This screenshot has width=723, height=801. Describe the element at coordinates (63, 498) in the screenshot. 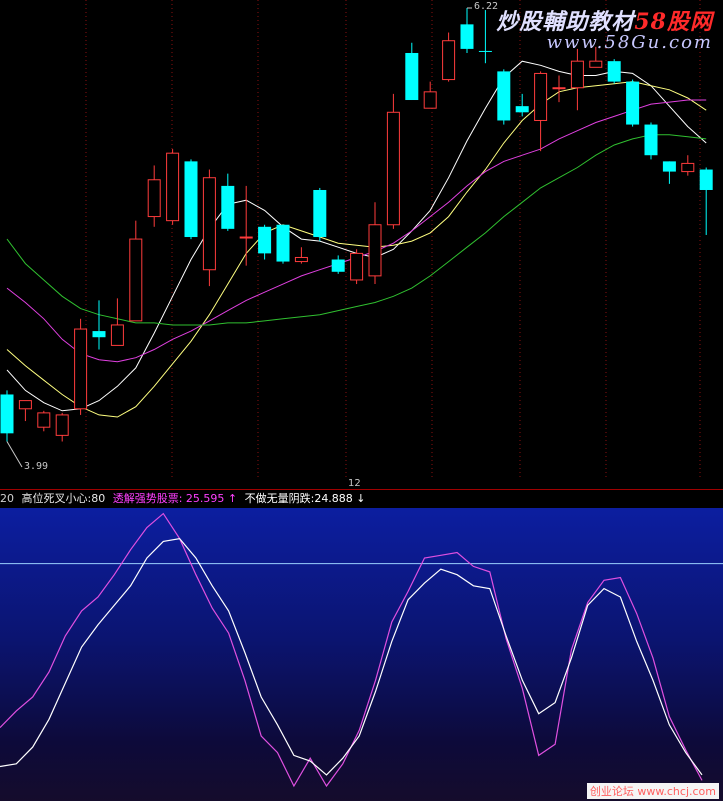

I see `legend-threshold: 高位死叉小心:80` at that location.